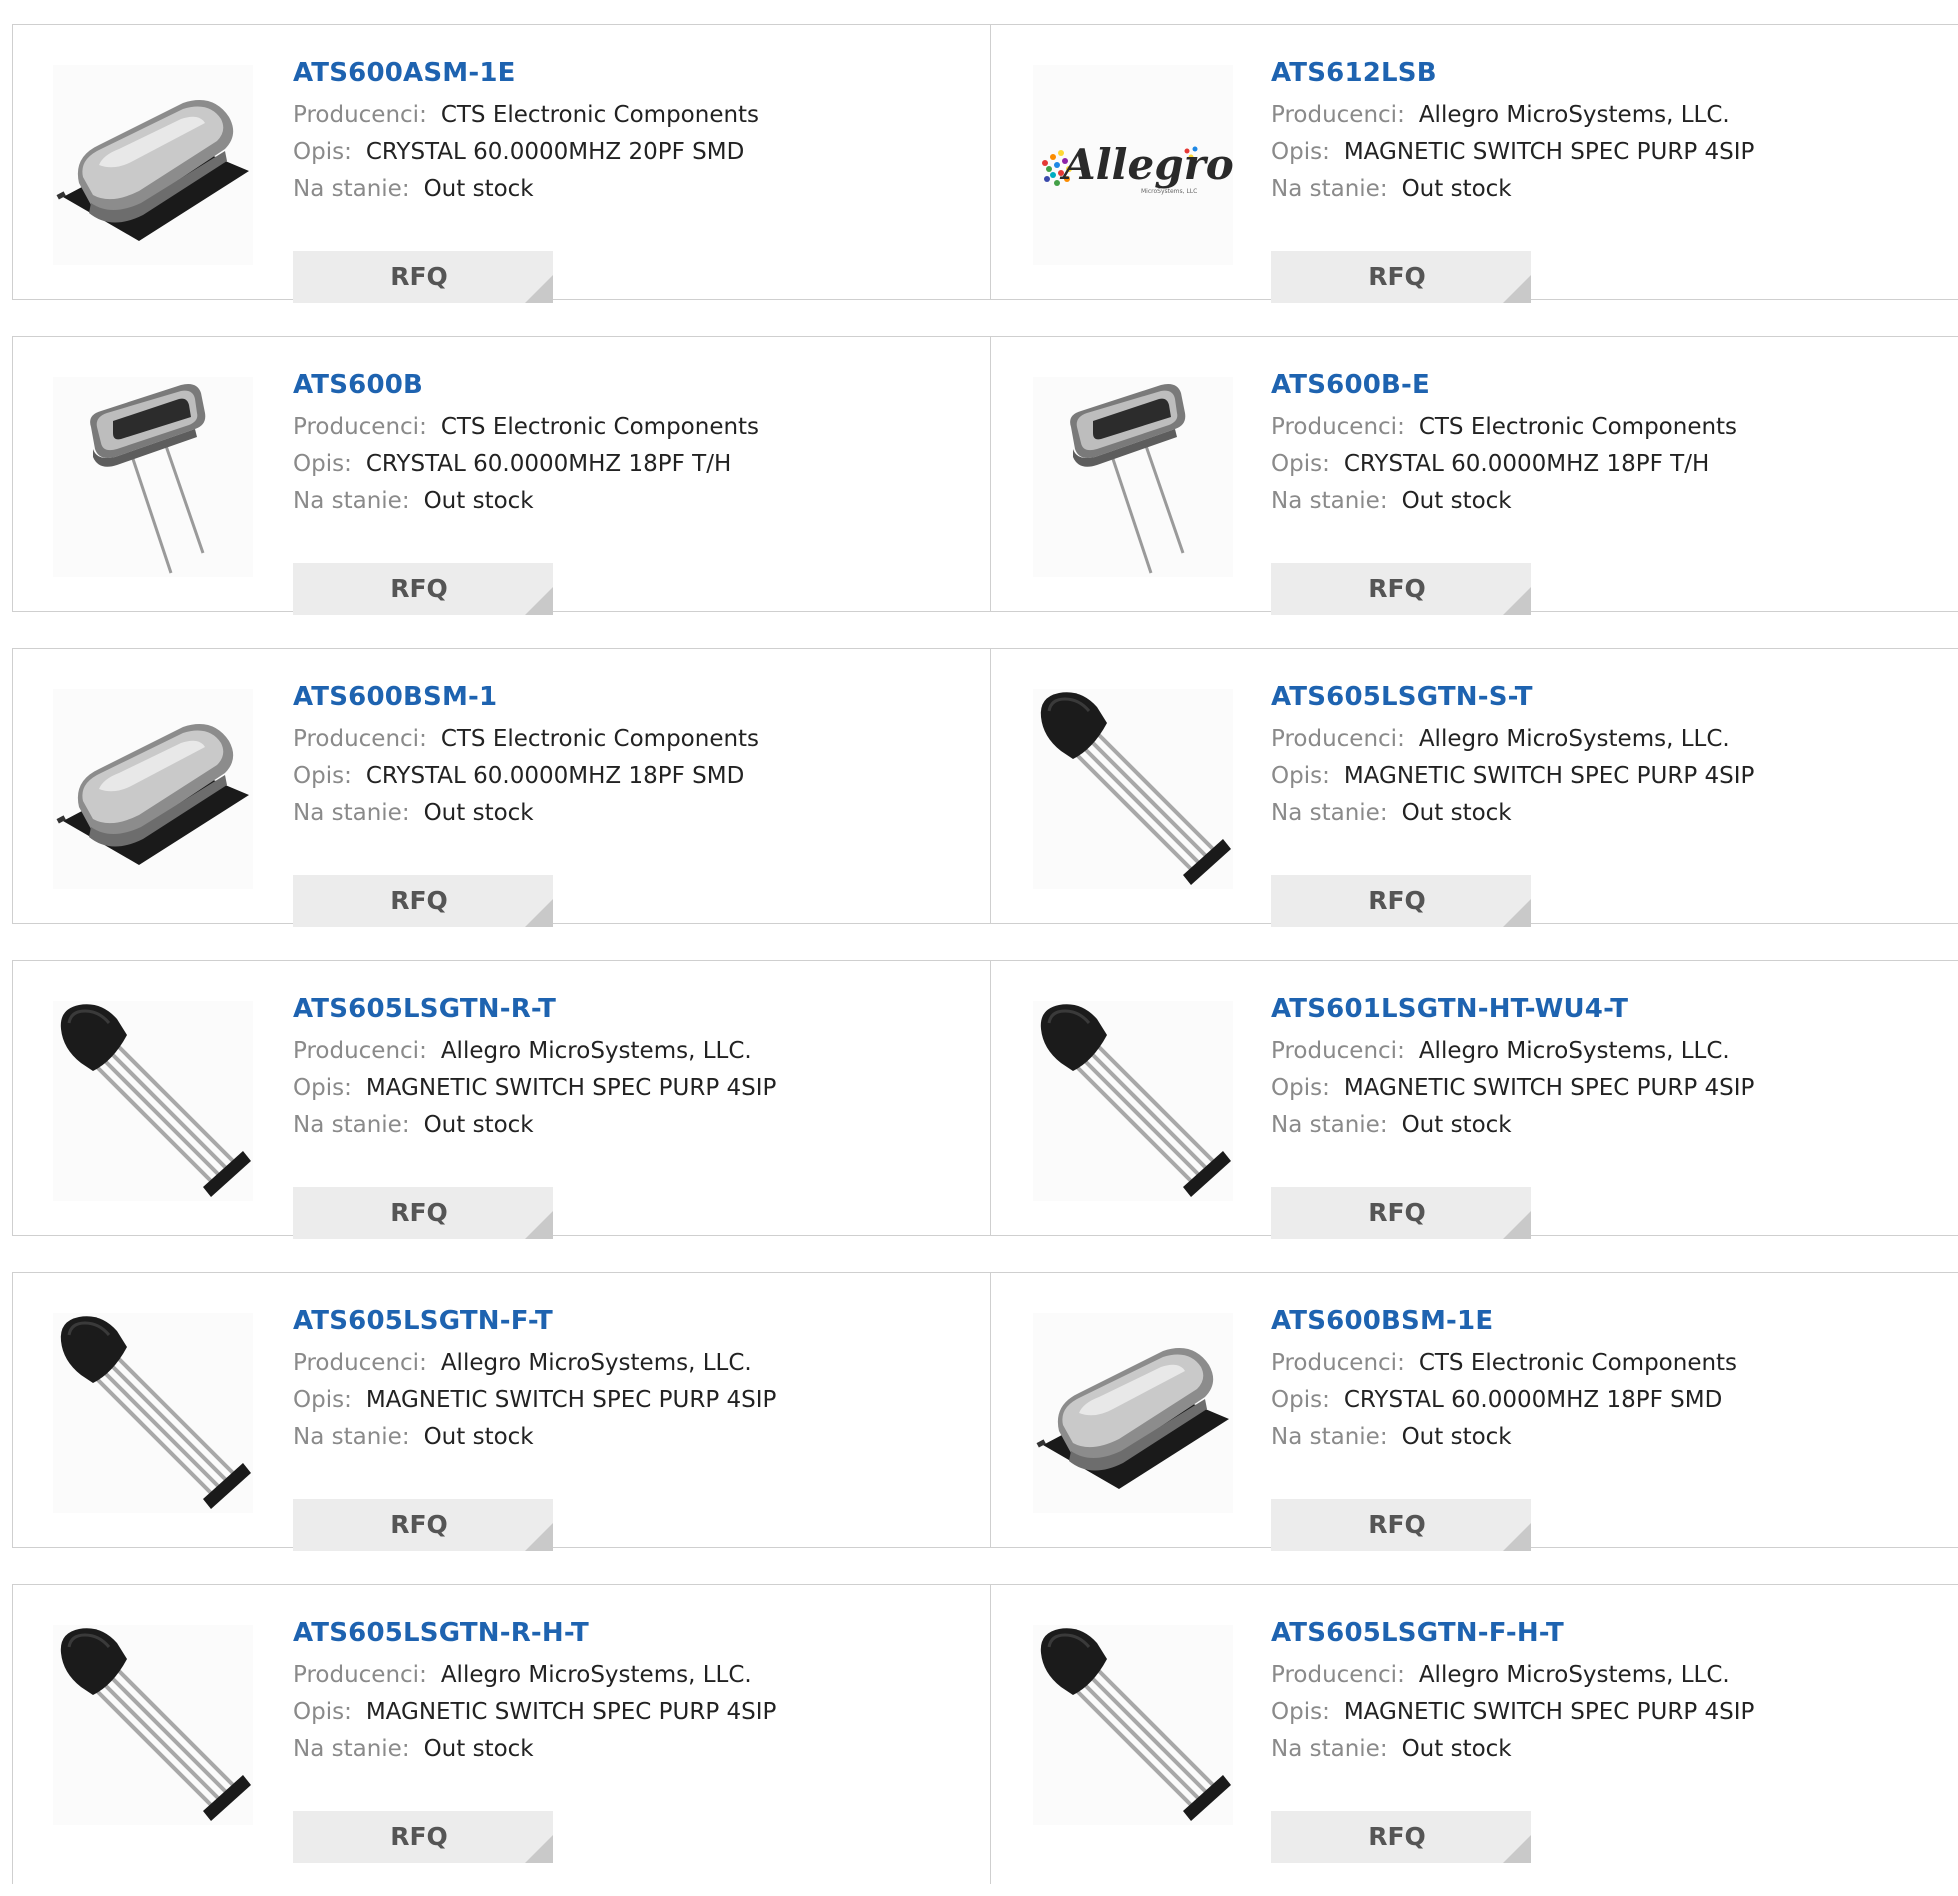 This screenshot has height=1896, width=1958. I want to click on product-title-link: ATS605LSGTN-R-T, so click(636, 1009).